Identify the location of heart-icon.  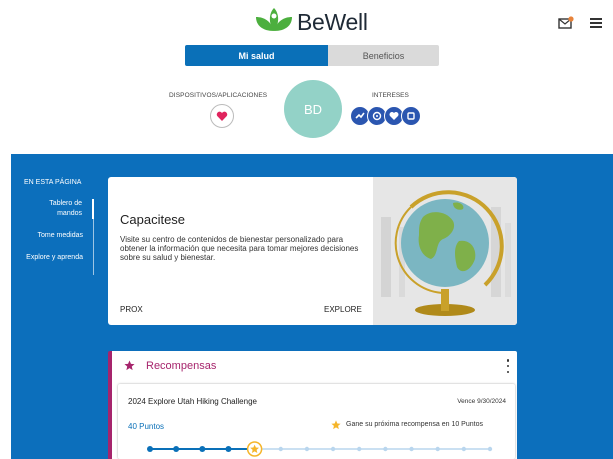
(222, 116).